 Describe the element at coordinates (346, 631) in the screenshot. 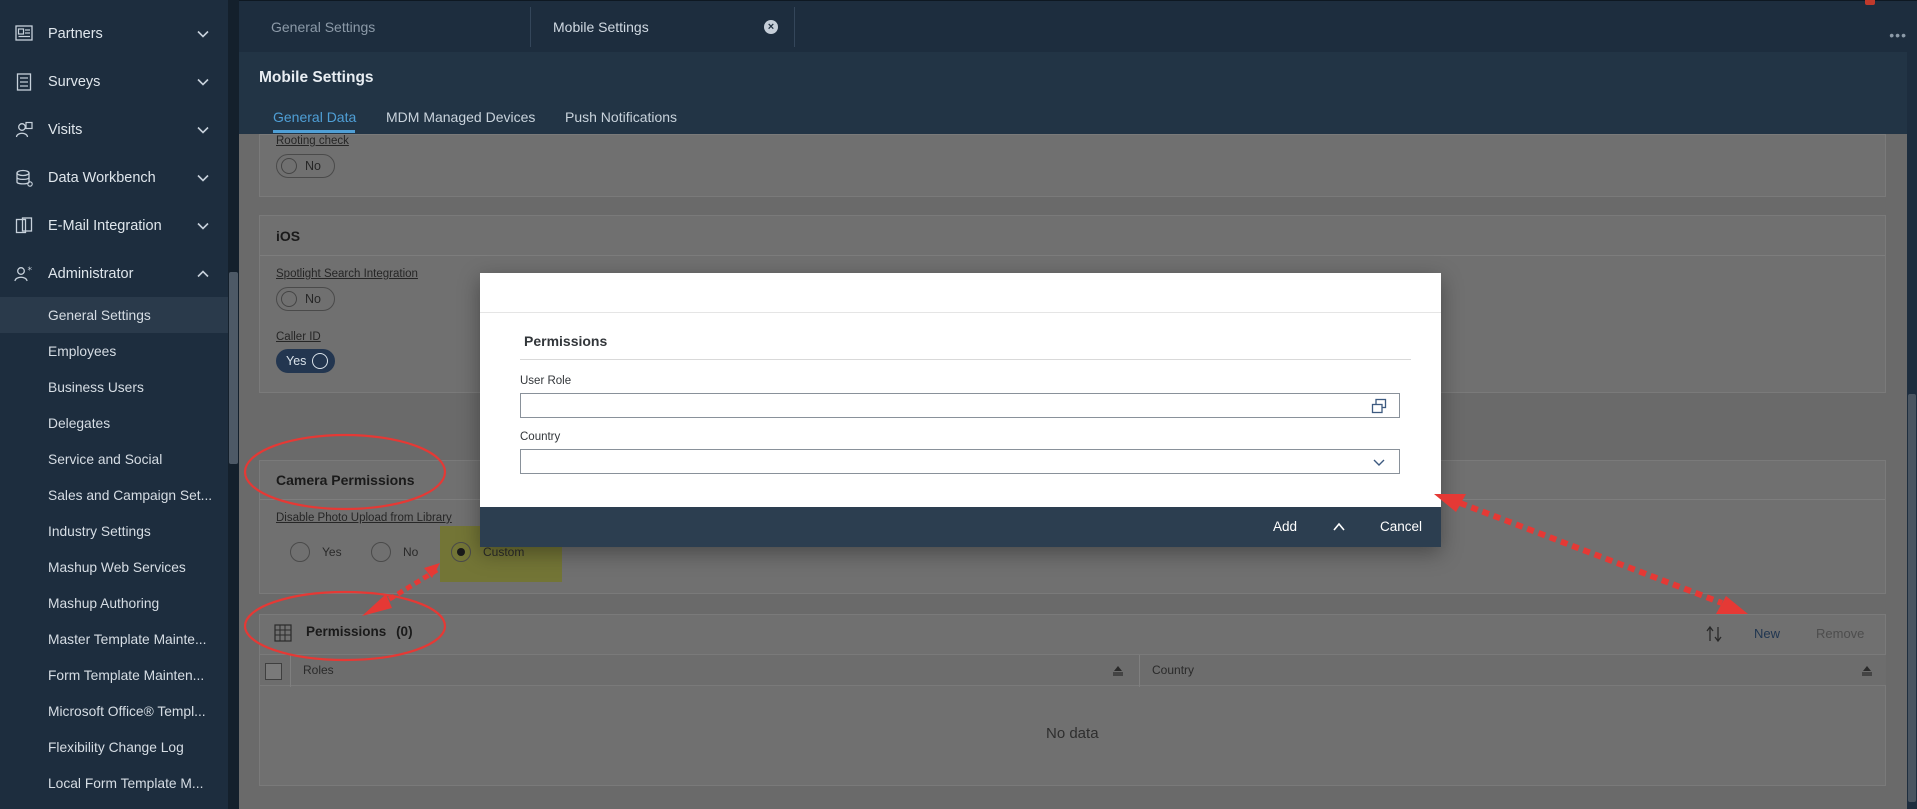

I see `table-title-text: Permissions` at that location.